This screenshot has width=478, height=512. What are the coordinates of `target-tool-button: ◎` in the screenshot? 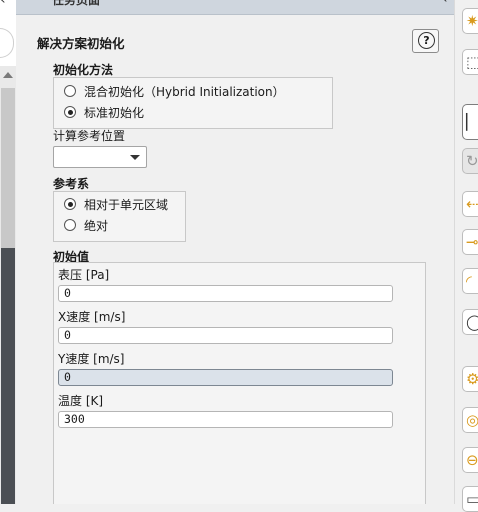 It's located at (470, 420).